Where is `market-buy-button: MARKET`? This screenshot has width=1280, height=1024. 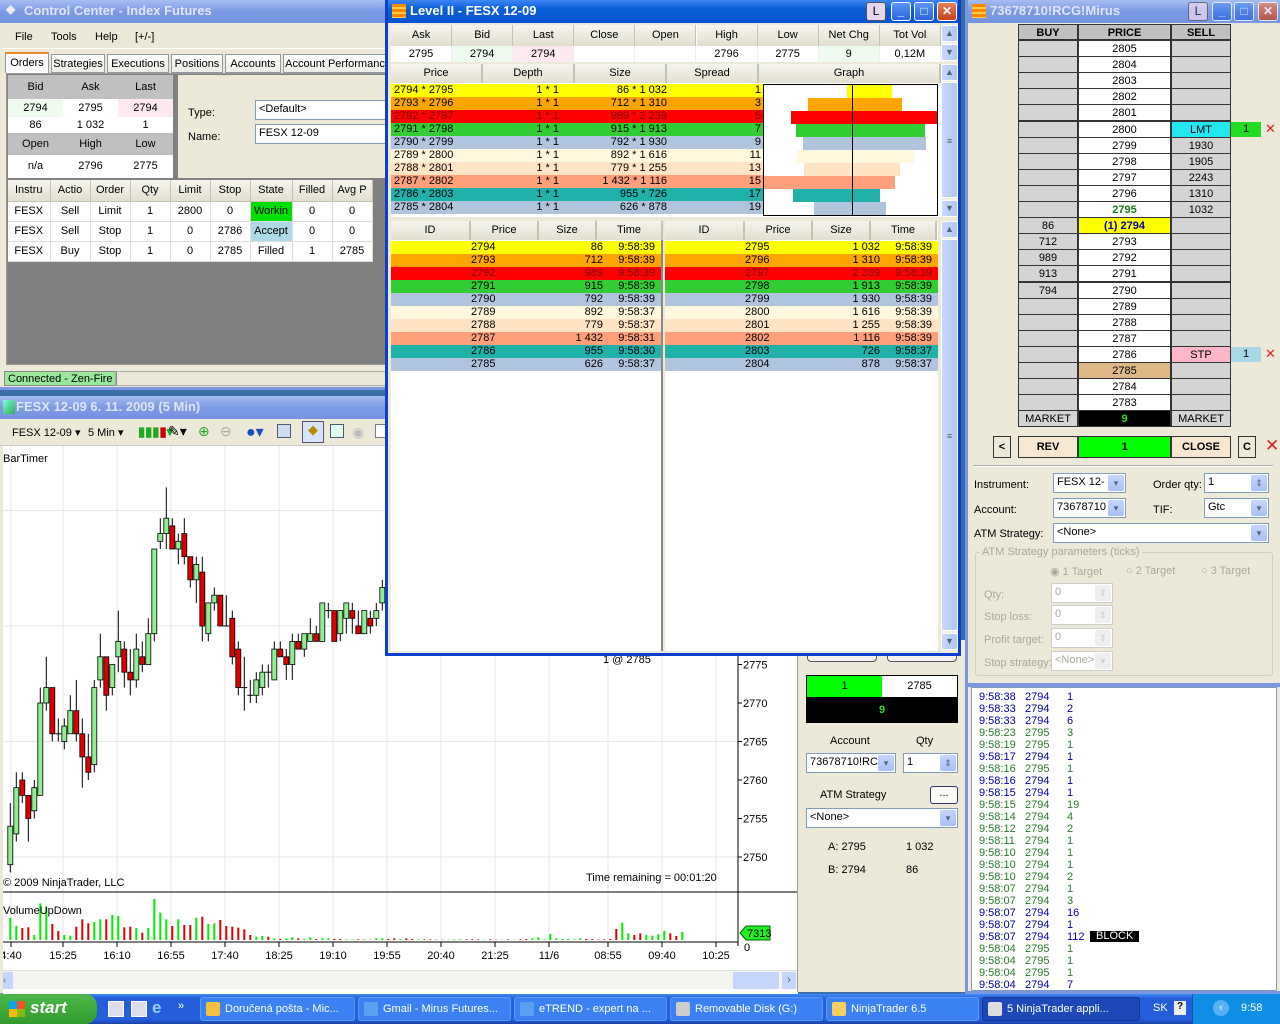
market-buy-button: MARKET is located at coordinates (1048, 419).